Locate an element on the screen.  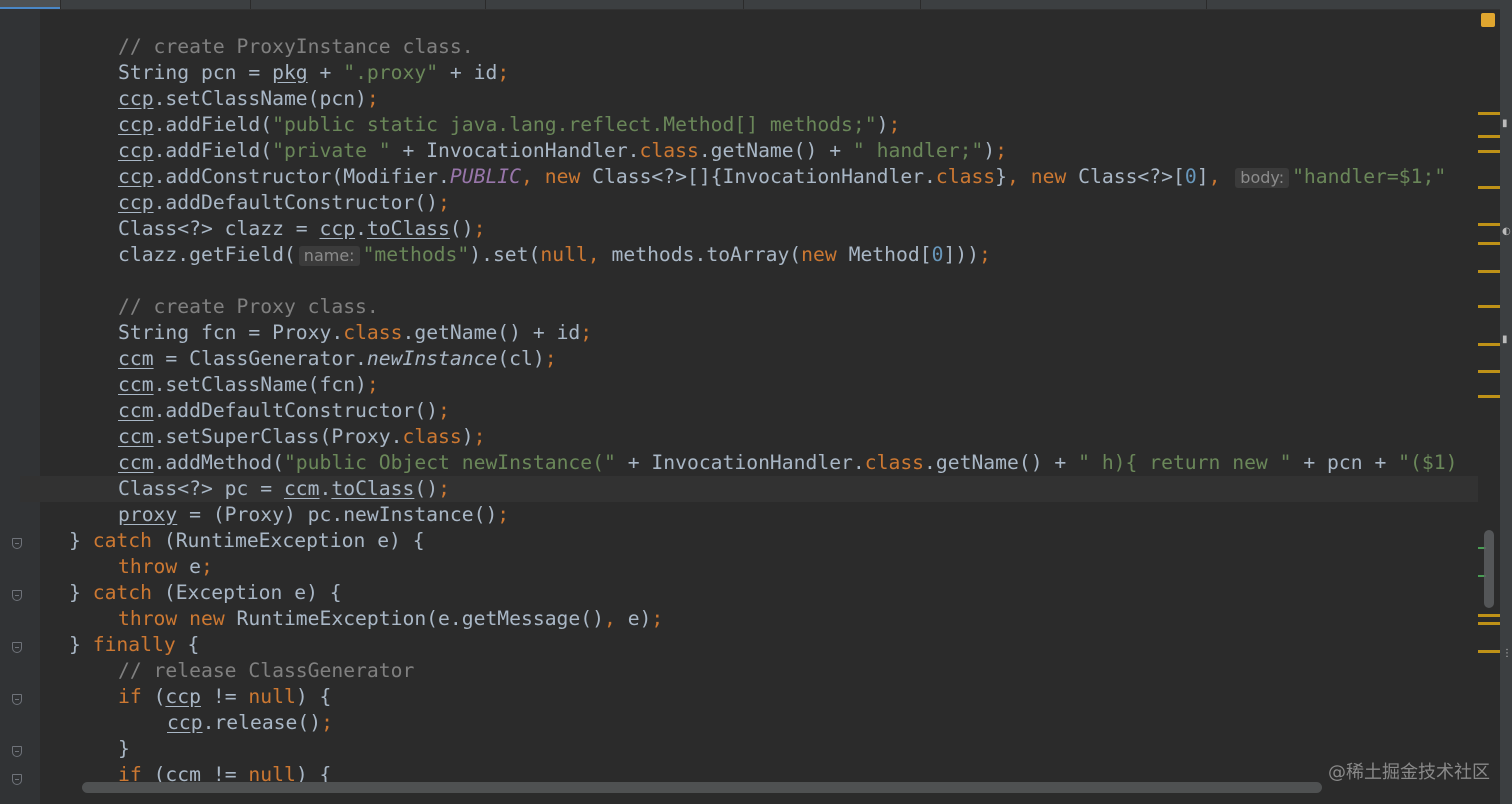
code-line: ccp.addDefaultConstructor(); is located at coordinates (284, 203).